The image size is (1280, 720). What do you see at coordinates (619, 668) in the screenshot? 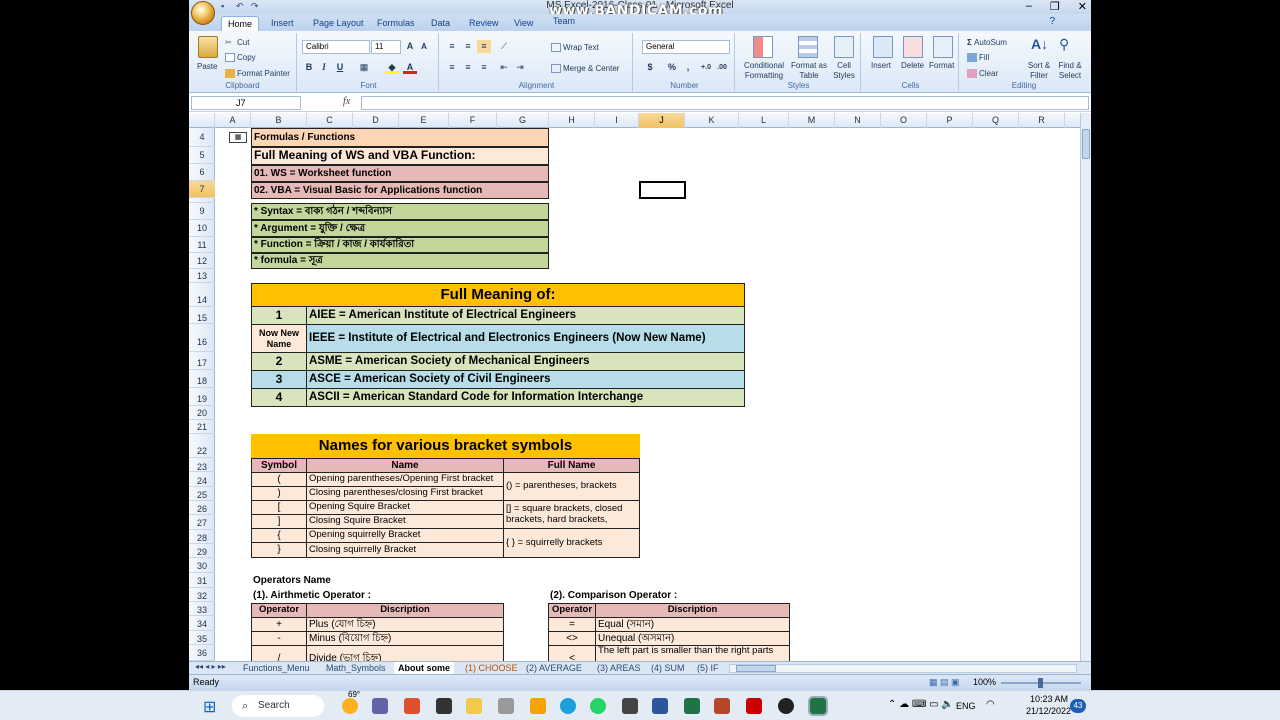
I see `sheet-tab: (3) AREAS` at bounding box center [619, 668].